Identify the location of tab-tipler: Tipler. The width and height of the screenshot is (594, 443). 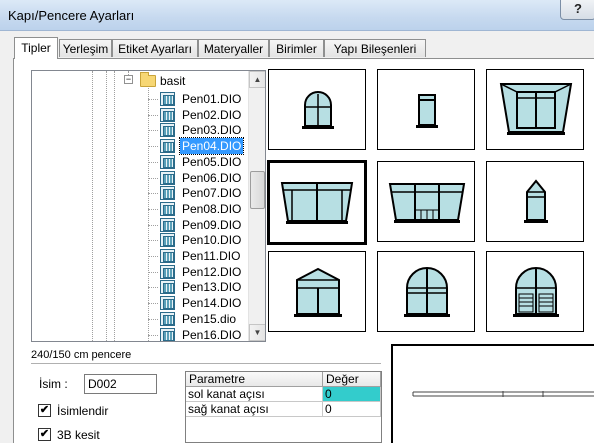
(36, 48).